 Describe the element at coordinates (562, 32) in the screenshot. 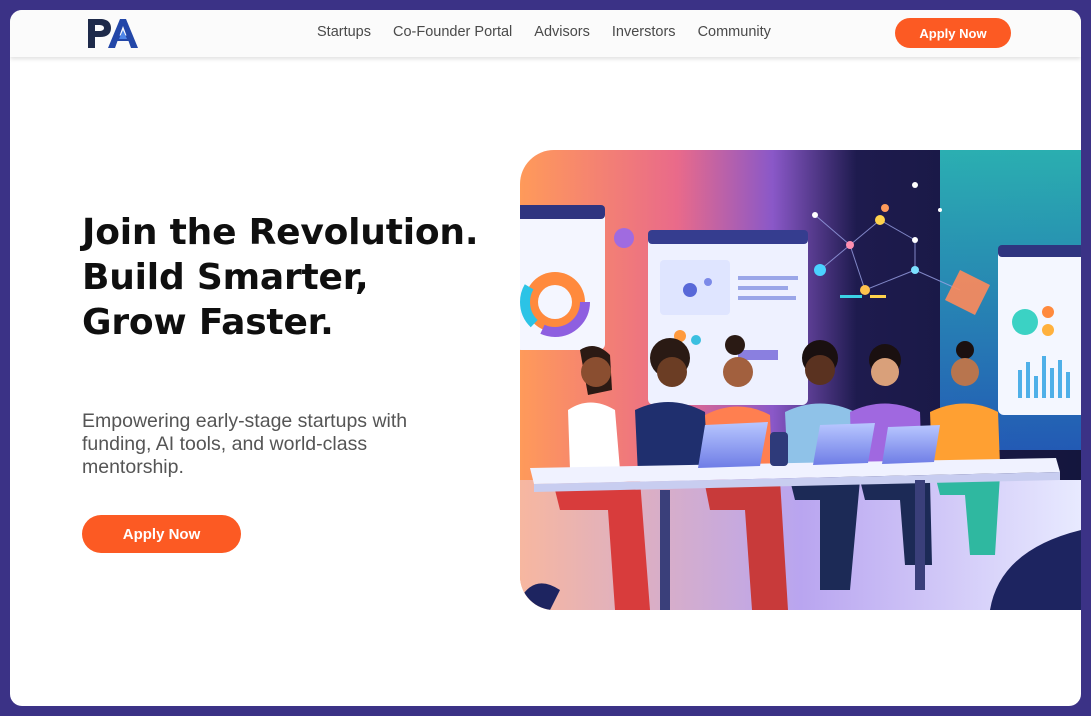

I see `nav-link-advisors: Advisors` at that location.